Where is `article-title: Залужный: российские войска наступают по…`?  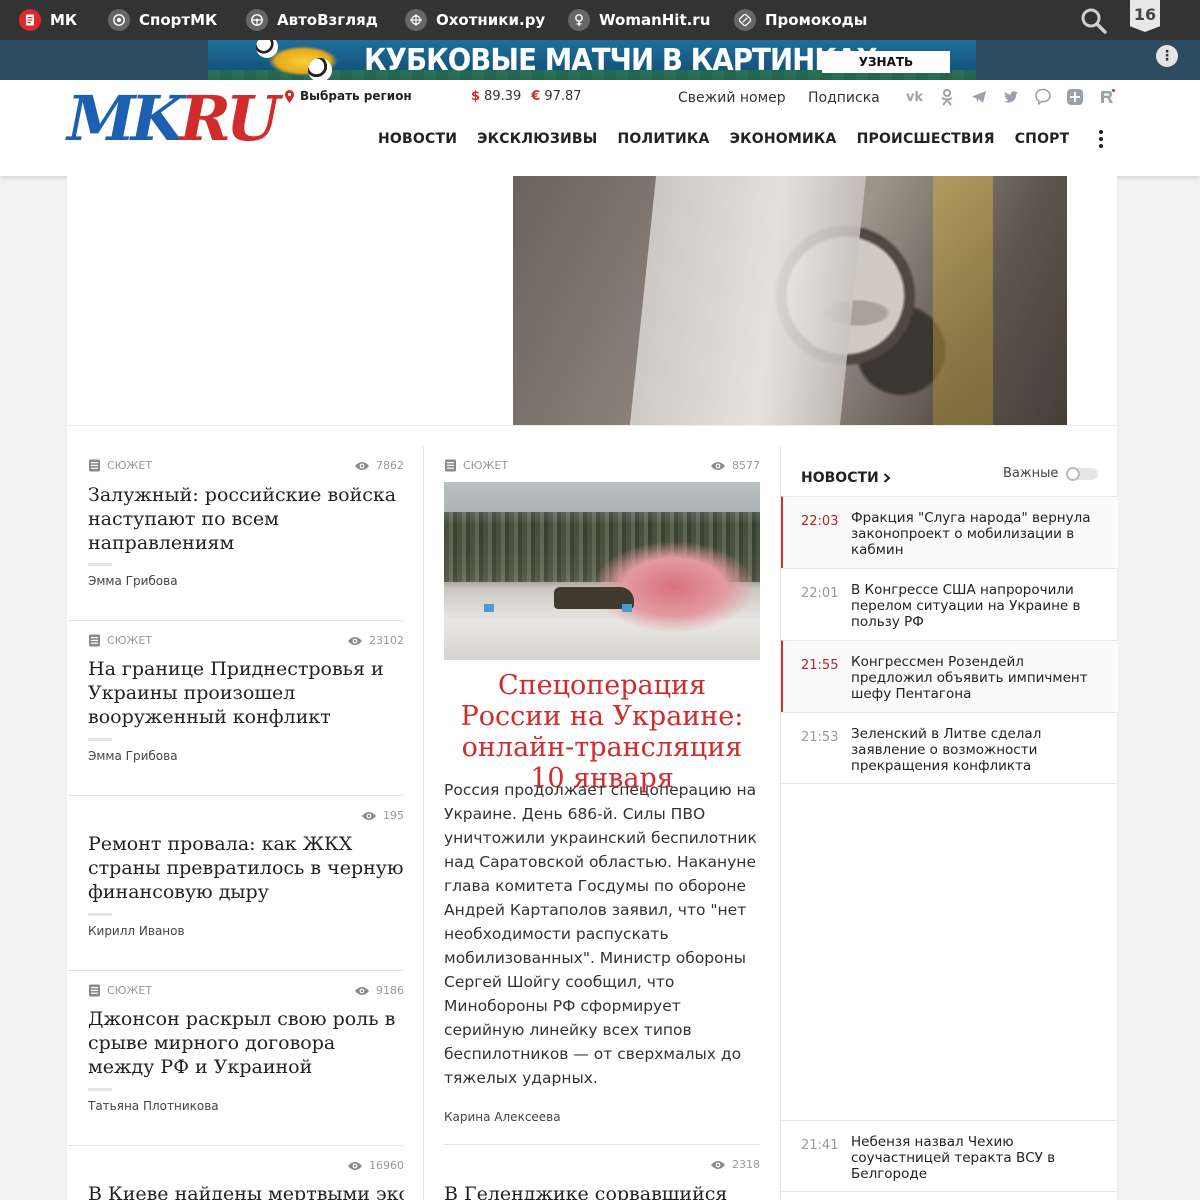
article-title: Залужный: российские войска наступают по… is located at coordinates (246, 519).